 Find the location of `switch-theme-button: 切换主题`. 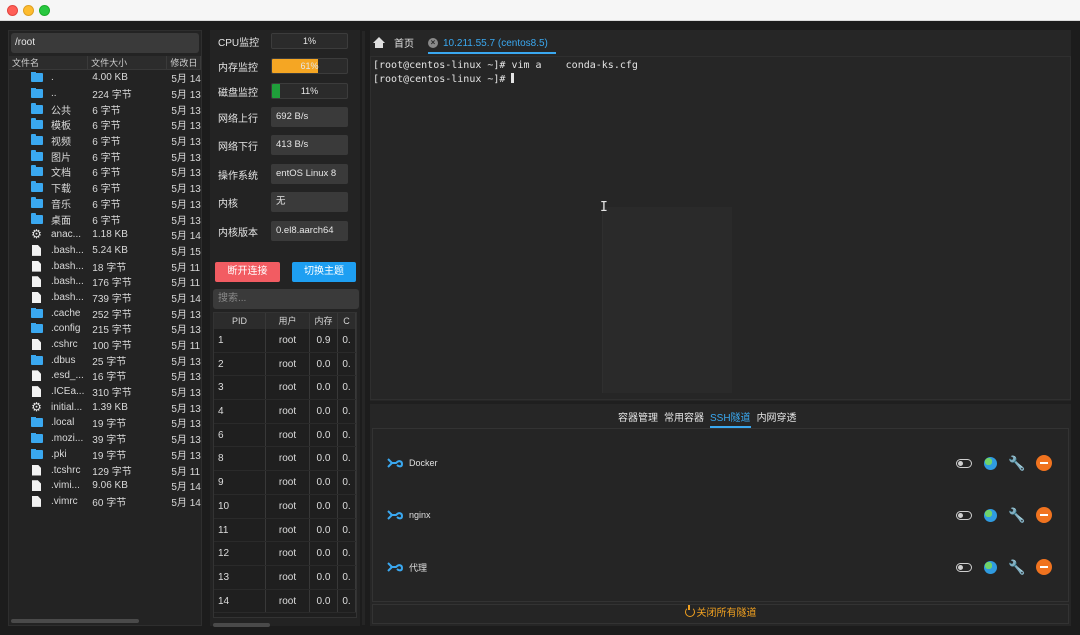

switch-theme-button: 切换主题 is located at coordinates (324, 272).